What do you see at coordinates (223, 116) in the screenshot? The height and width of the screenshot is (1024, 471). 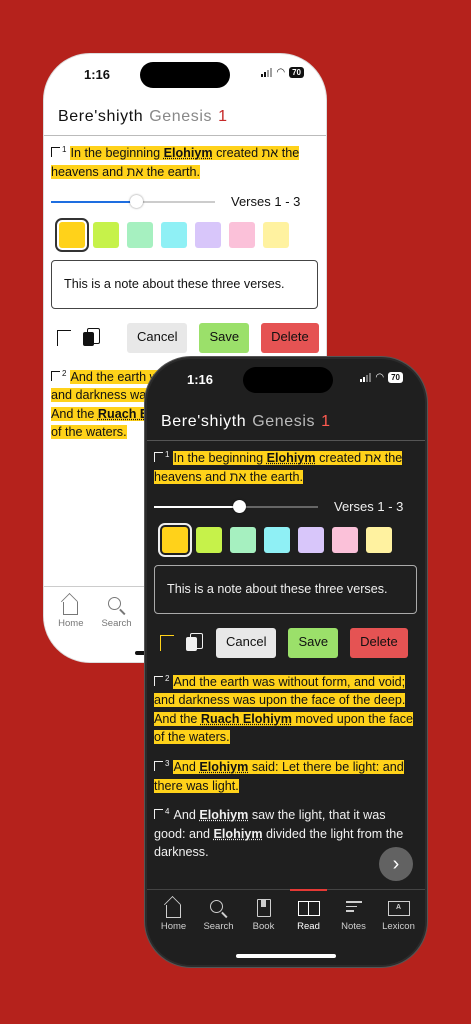 I see `chapter-number: 1` at bounding box center [223, 116].